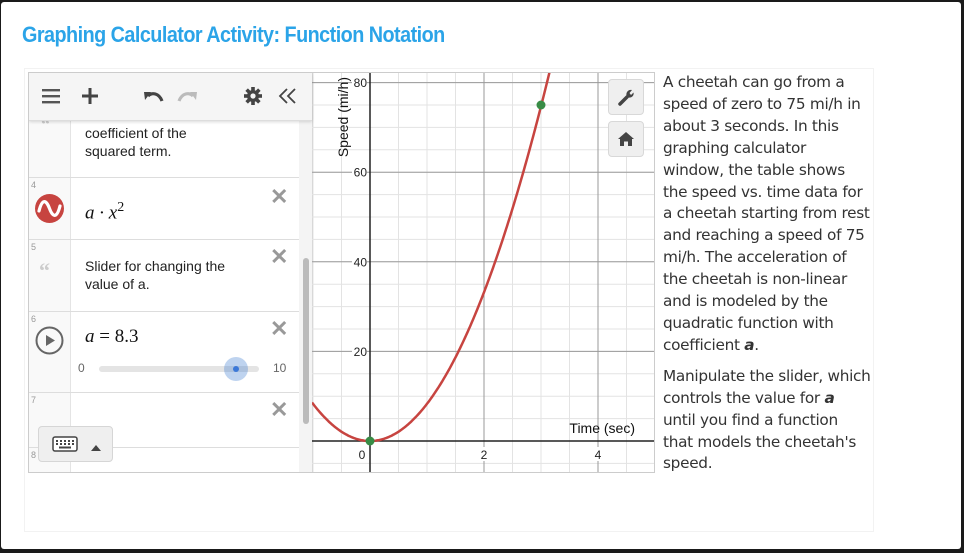 The width and height of the screenshot is (964, 553). Describe the element at coordinates (65, 446) in the screenshot. I see `keyboard-icon` at that location.